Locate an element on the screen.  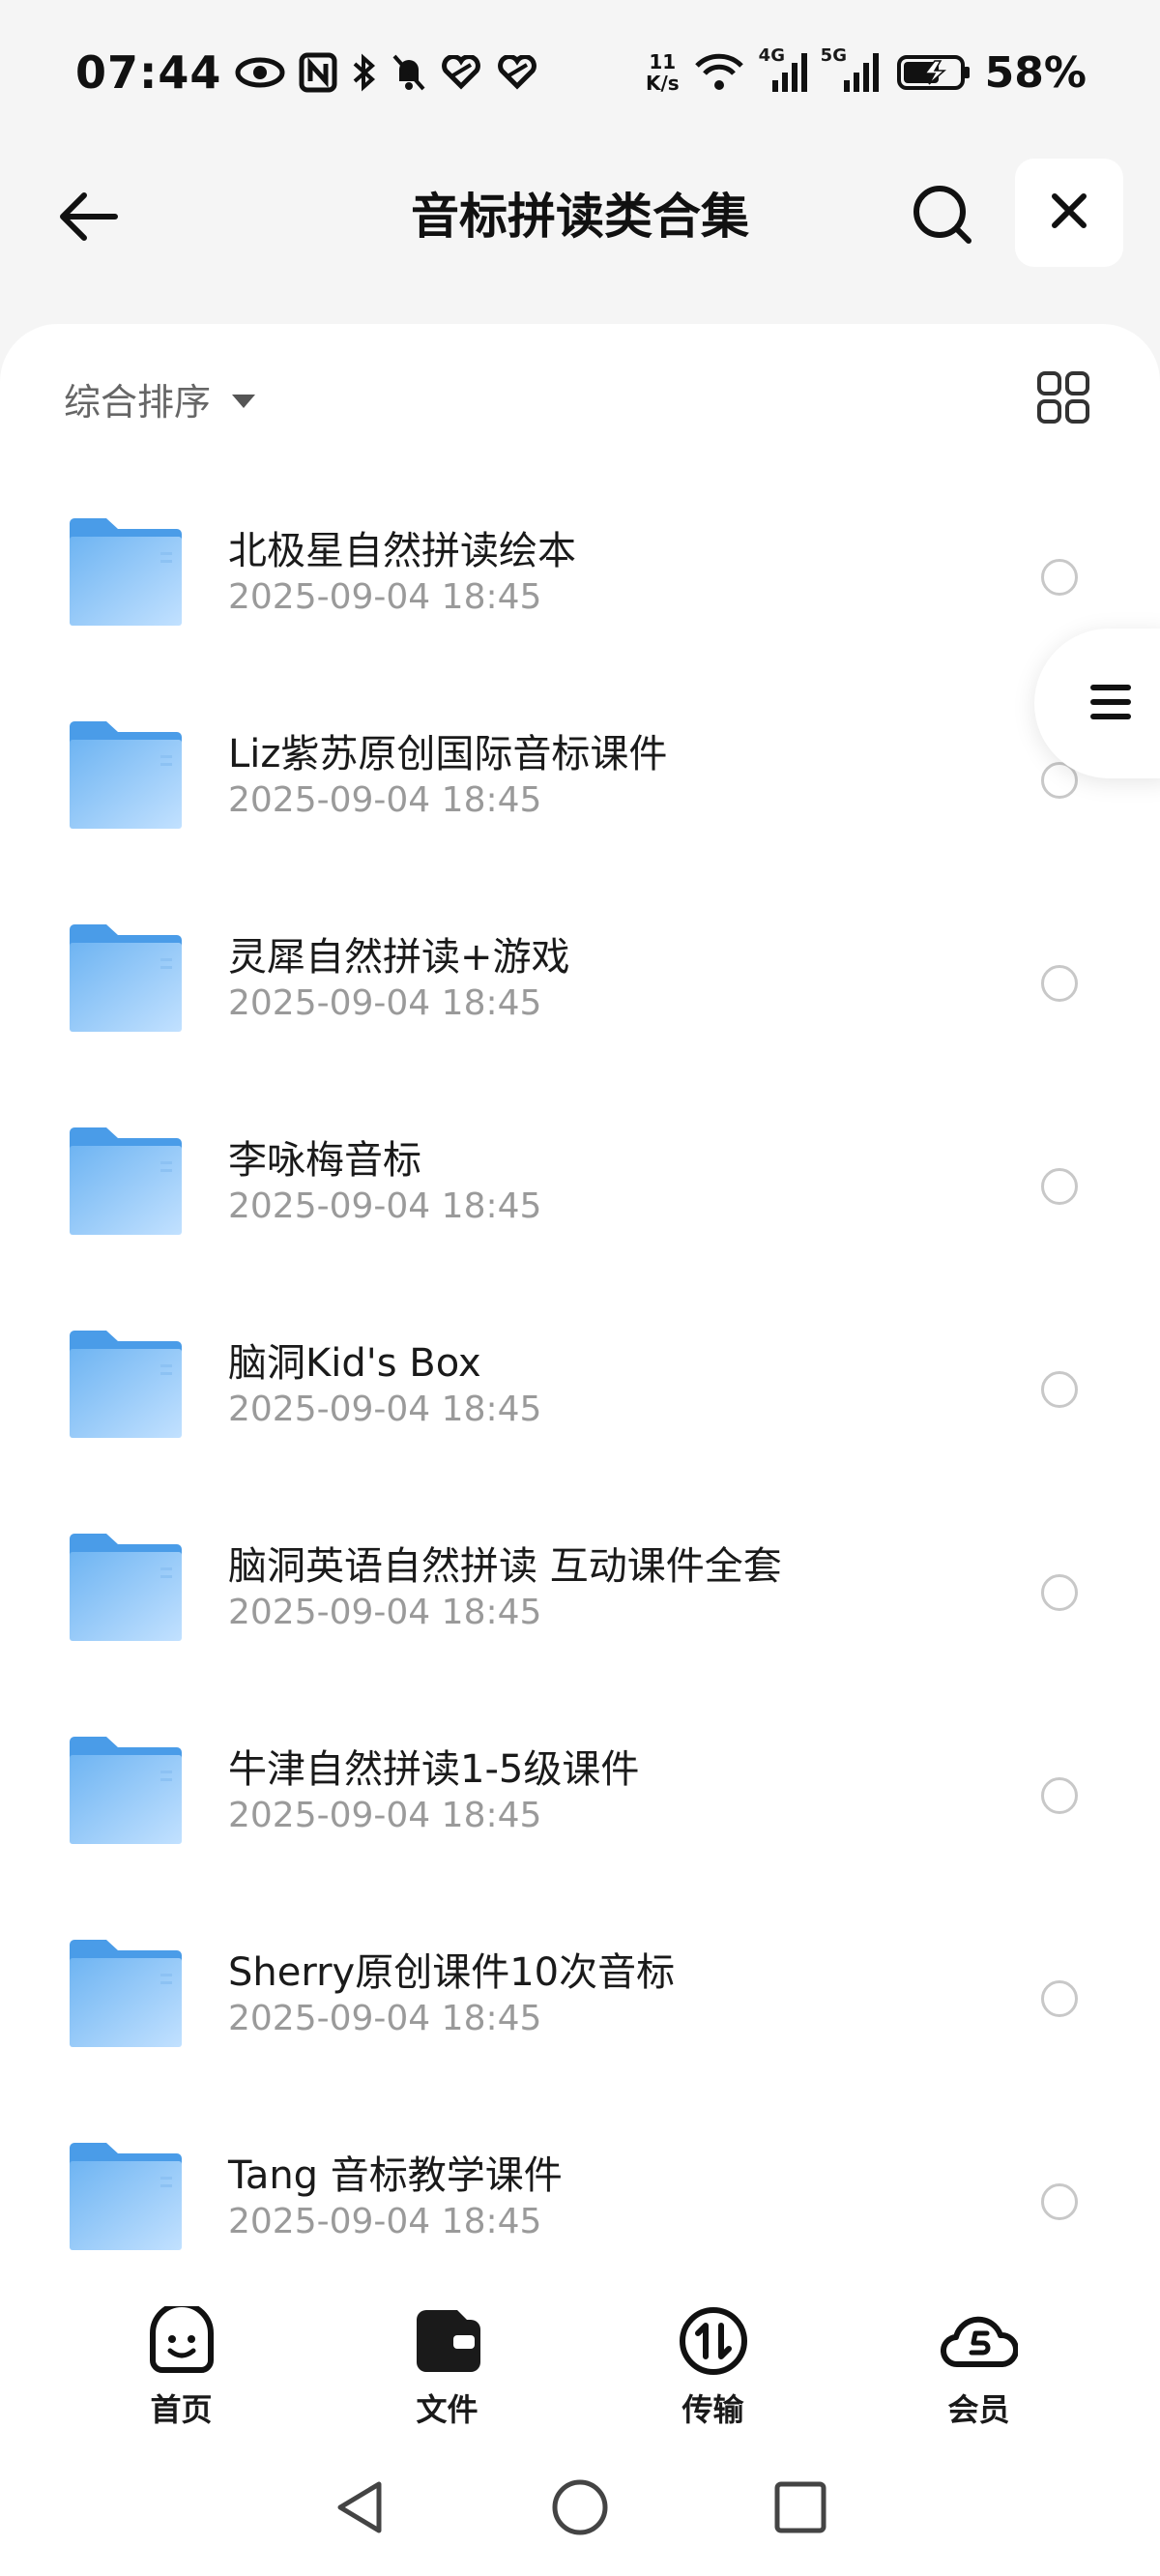
sort-dropdown: 综合排序 is located at coordinates (160, 398).